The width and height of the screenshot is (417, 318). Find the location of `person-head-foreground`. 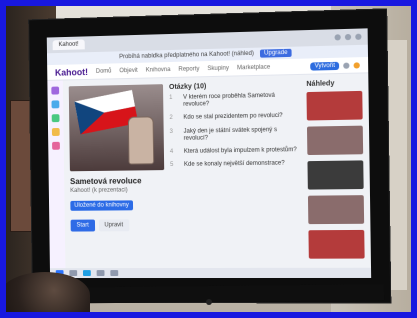

person-head-foreground is located at coordinates (45, 295).